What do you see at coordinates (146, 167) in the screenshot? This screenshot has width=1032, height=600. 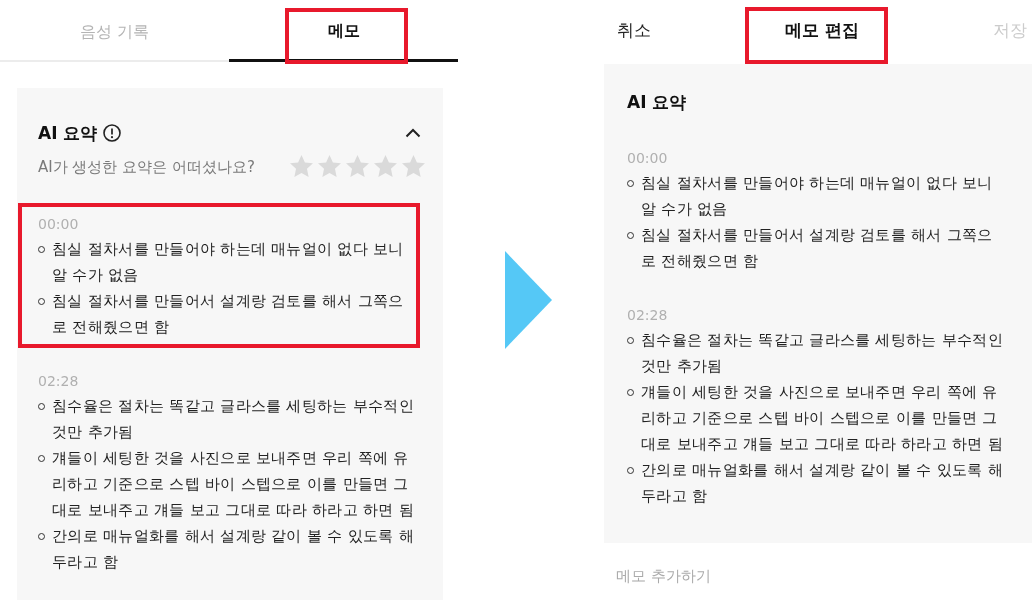 I see `rating-prompt: AI가 생성한 요약은 어떠셨나요?` at bounding box center [146, 167].